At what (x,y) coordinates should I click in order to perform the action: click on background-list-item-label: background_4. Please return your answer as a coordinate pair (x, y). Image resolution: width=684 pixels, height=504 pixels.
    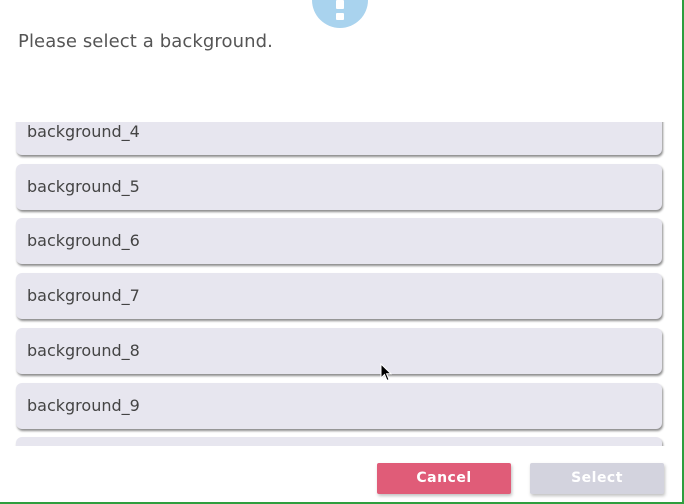
    Looking at the image, I should click on (83, 131).